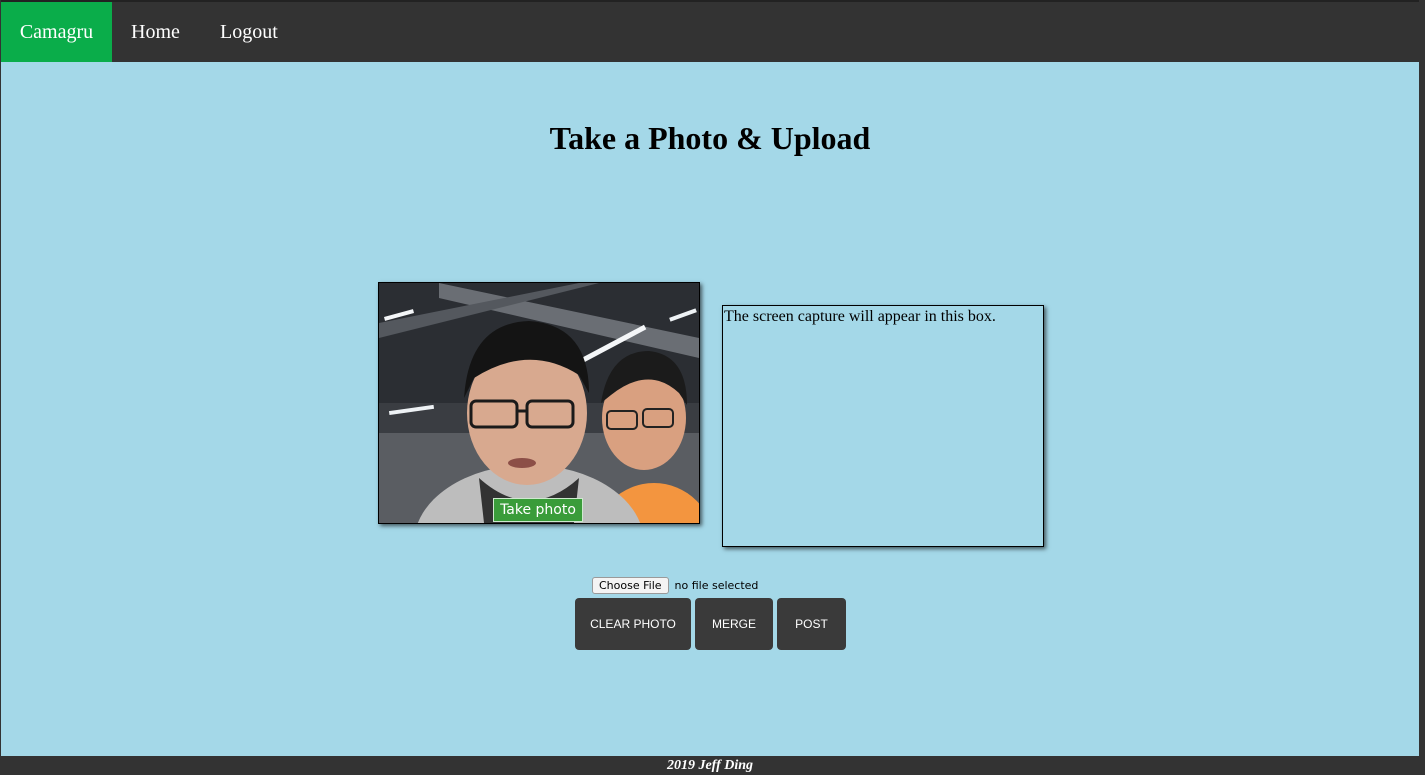 The height and width of the screenshot is (775, 1425). What do you see at coordinates (710, 31) in the screenshot?
I see `top-navbar: Camagru Home Logout` at bounding box center [710, 31].